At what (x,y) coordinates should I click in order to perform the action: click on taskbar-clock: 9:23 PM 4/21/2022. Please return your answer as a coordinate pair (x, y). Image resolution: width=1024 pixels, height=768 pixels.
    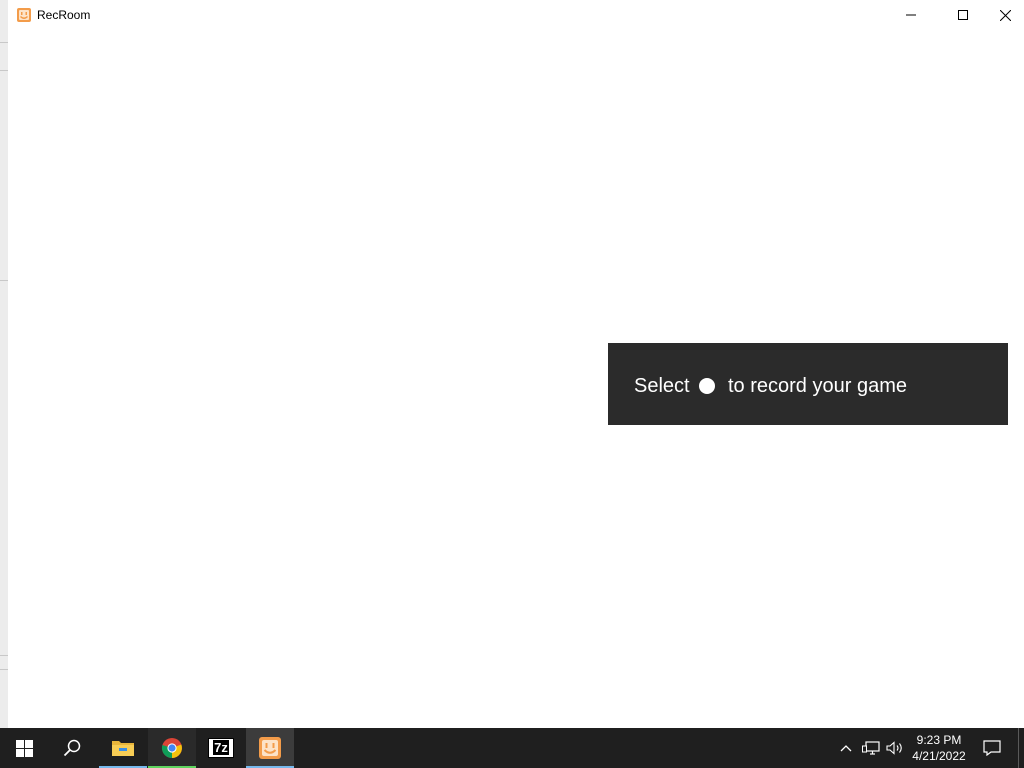
    Looking at the image, I should click on (939, 748).